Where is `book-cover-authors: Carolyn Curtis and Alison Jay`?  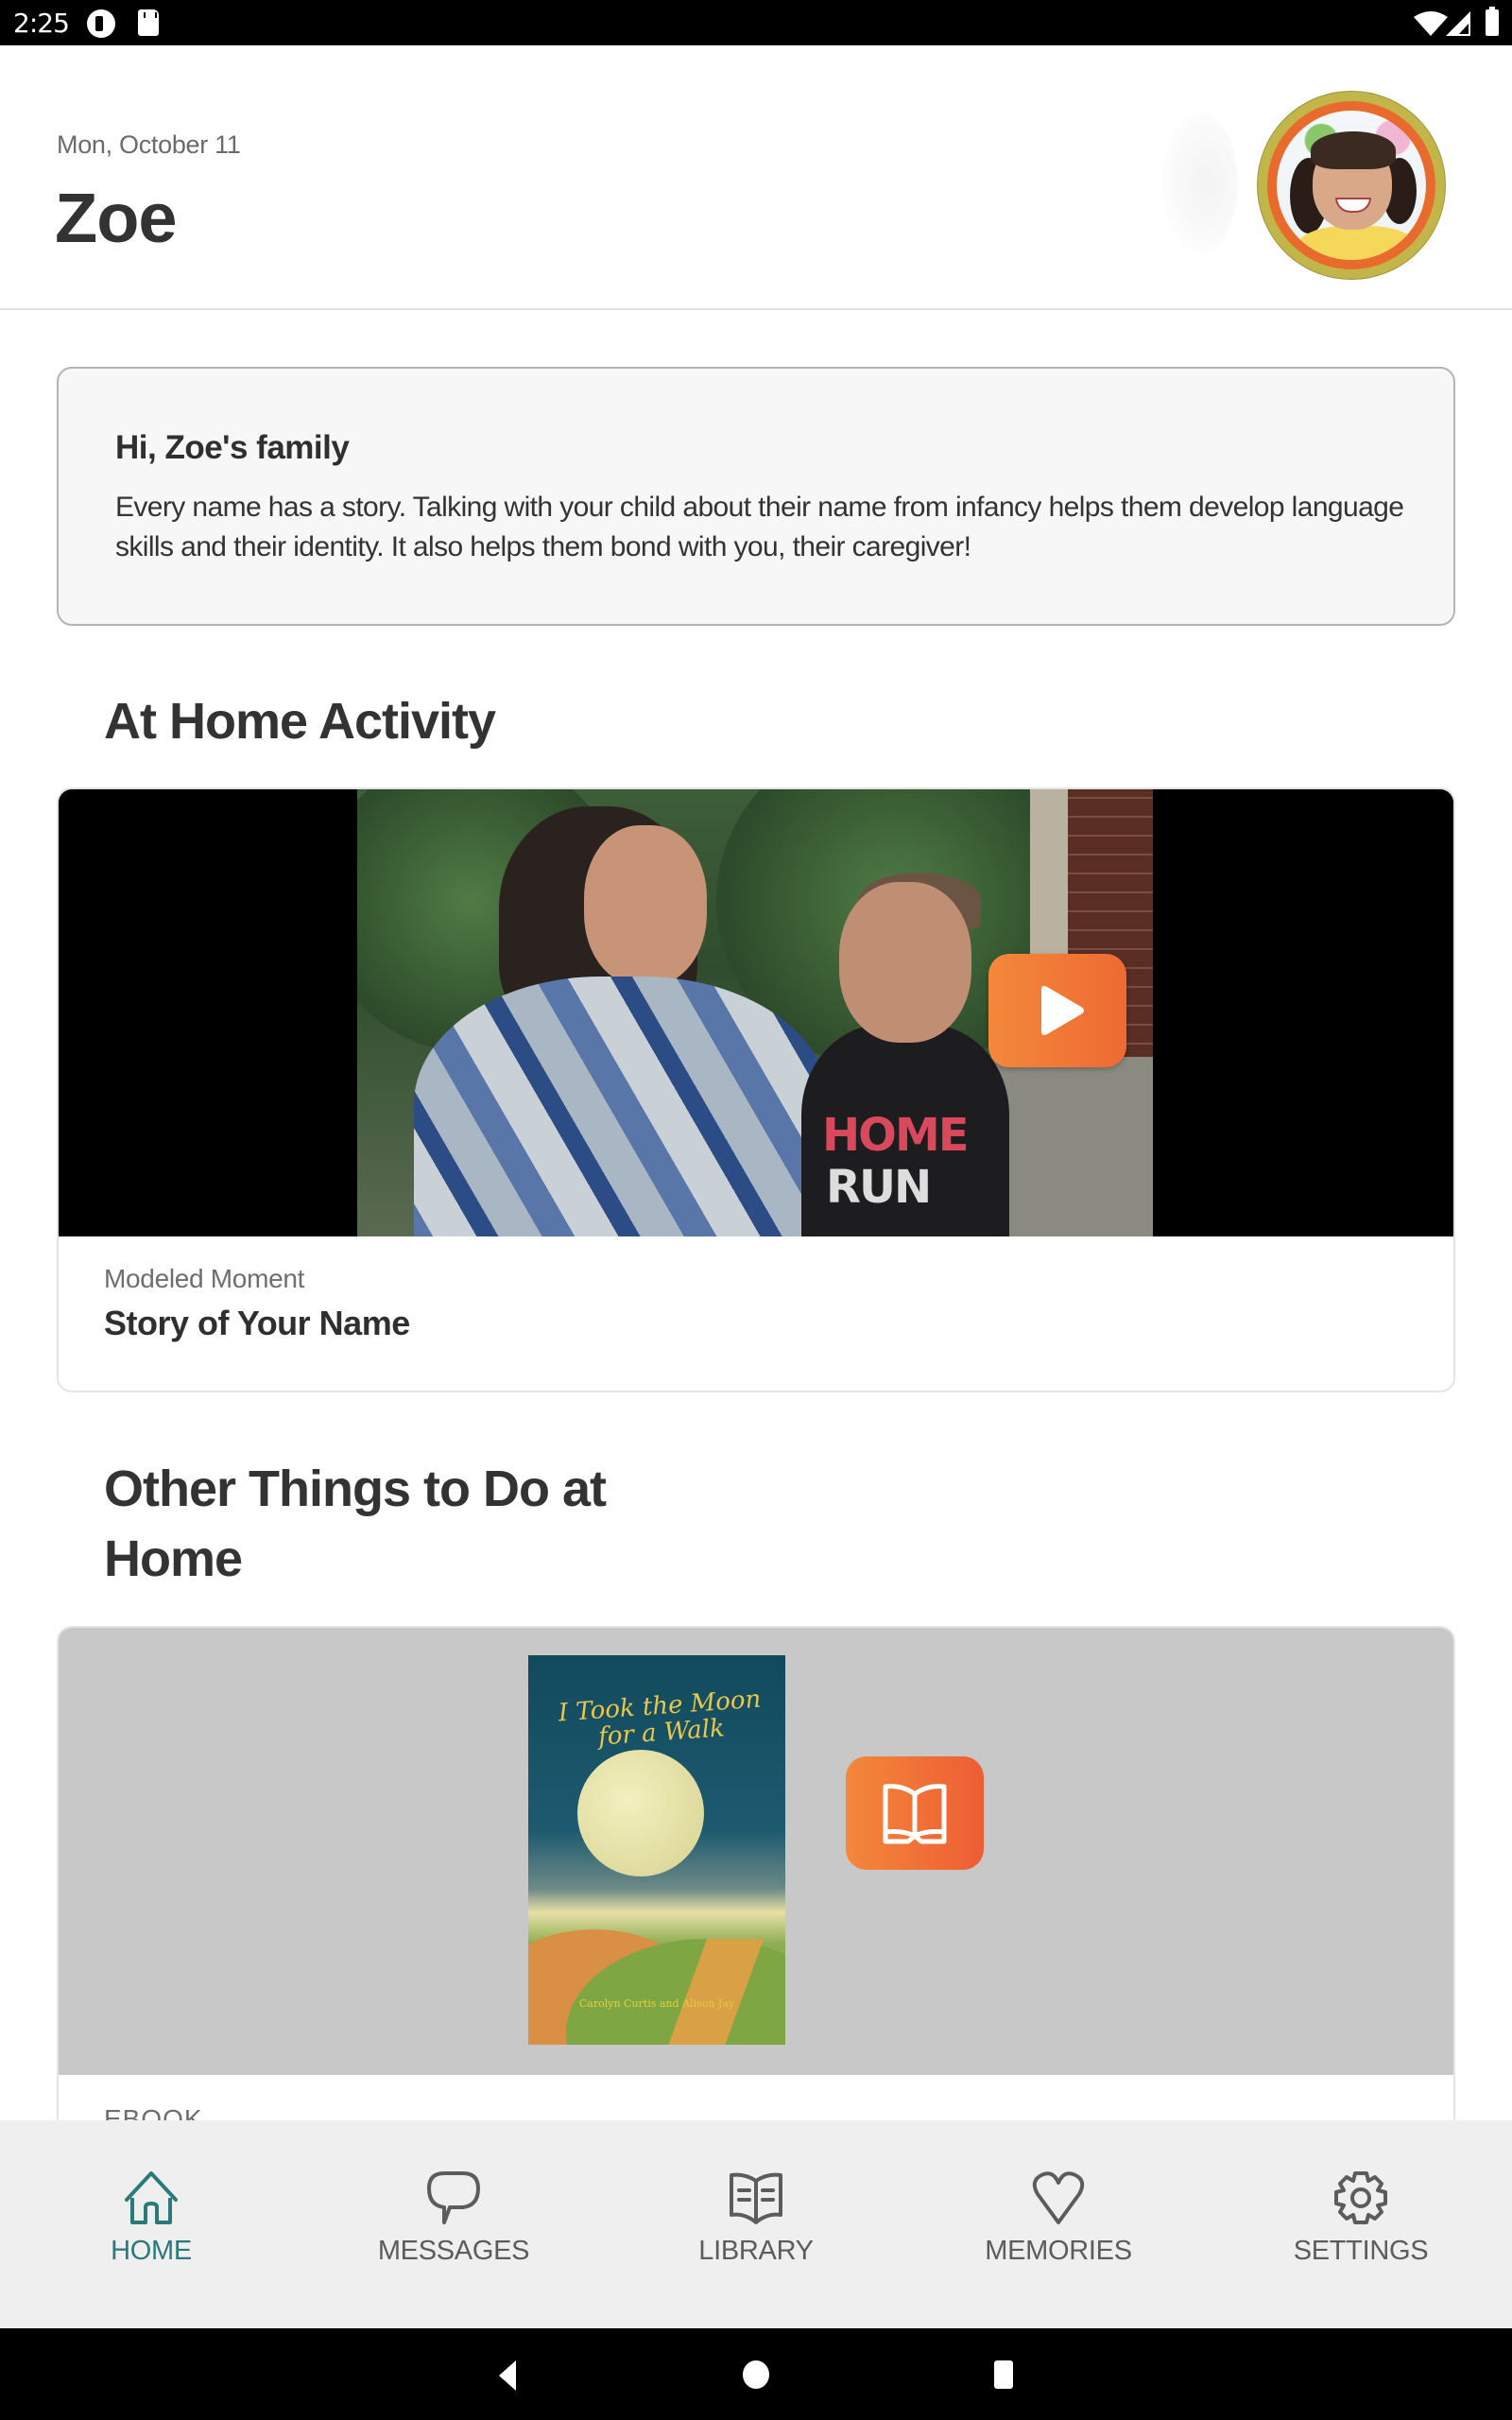 book-cover-authors: Carolyn Curtis and Alison Jay is located at coordinates (656, 2003).